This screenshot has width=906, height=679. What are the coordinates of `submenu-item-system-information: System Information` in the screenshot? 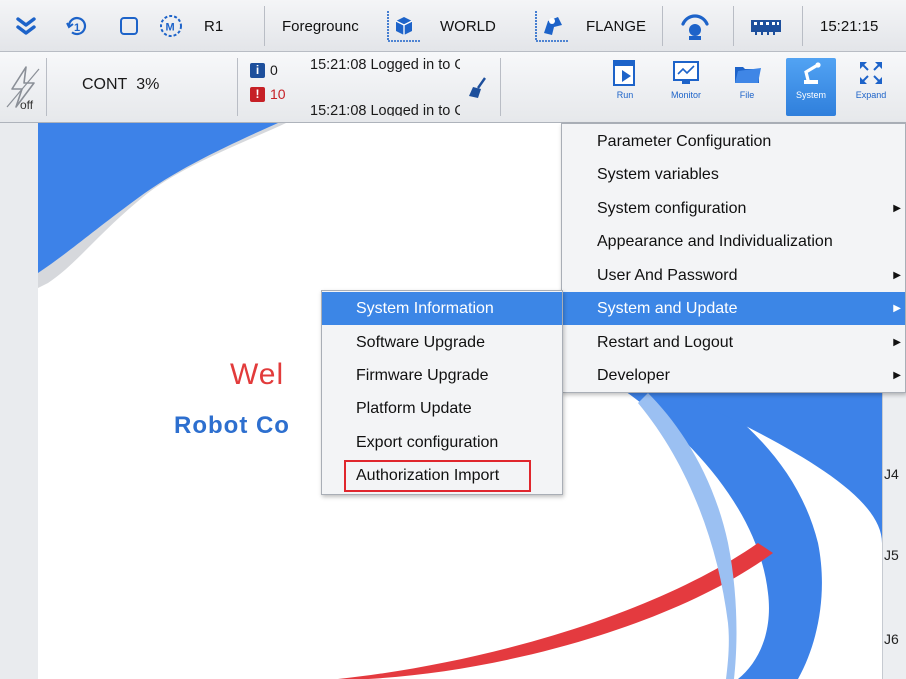 It's located at (442, 308).